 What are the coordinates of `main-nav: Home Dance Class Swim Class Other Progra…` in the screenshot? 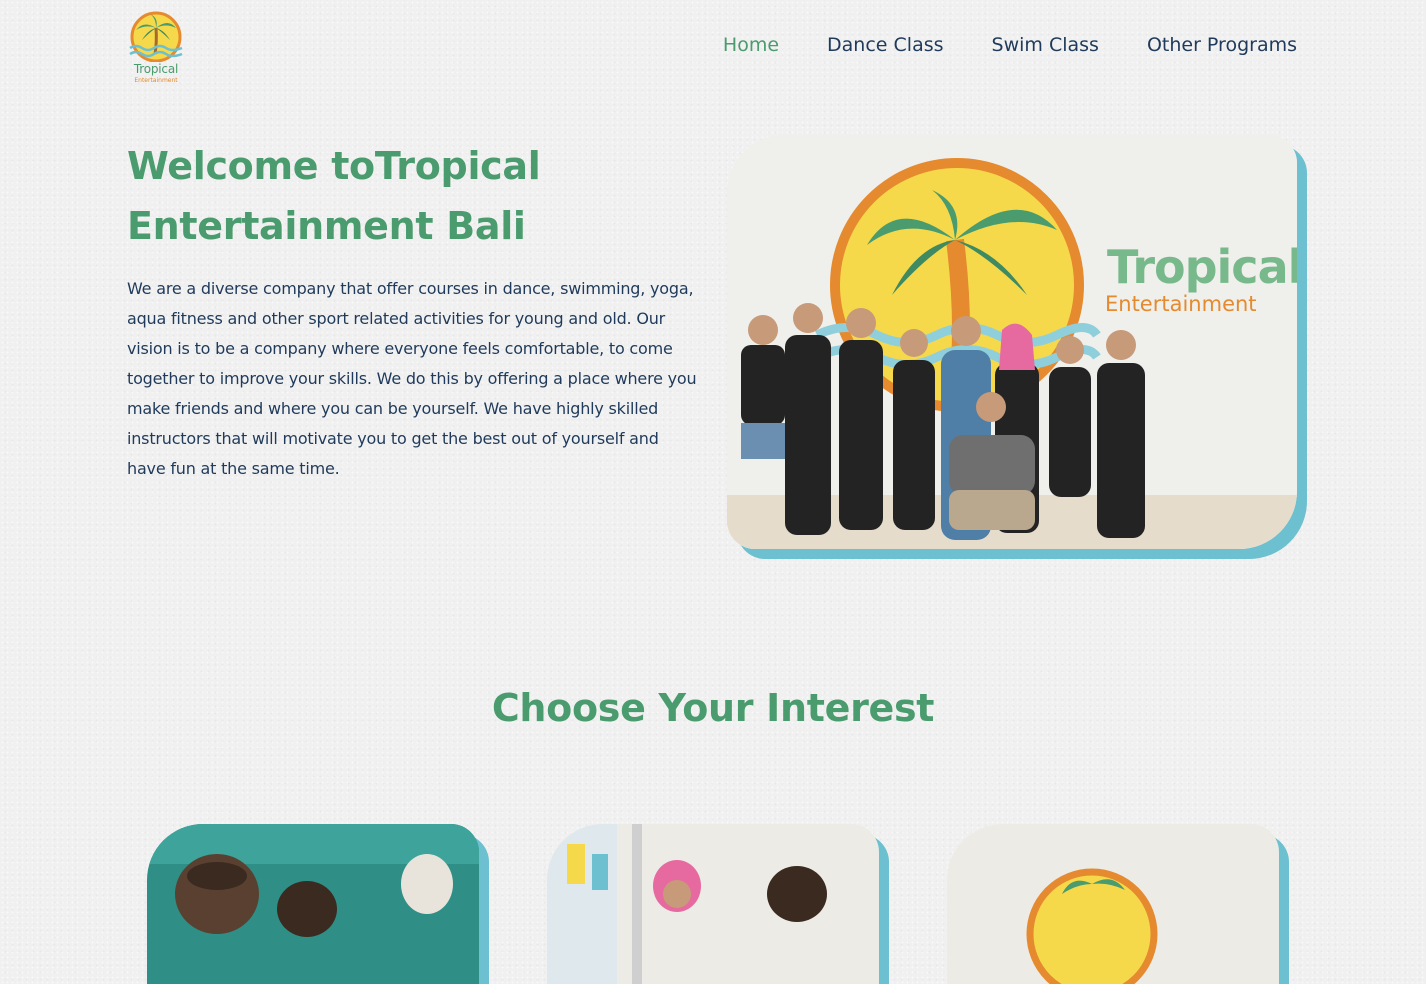 It's located at (1010, 45).